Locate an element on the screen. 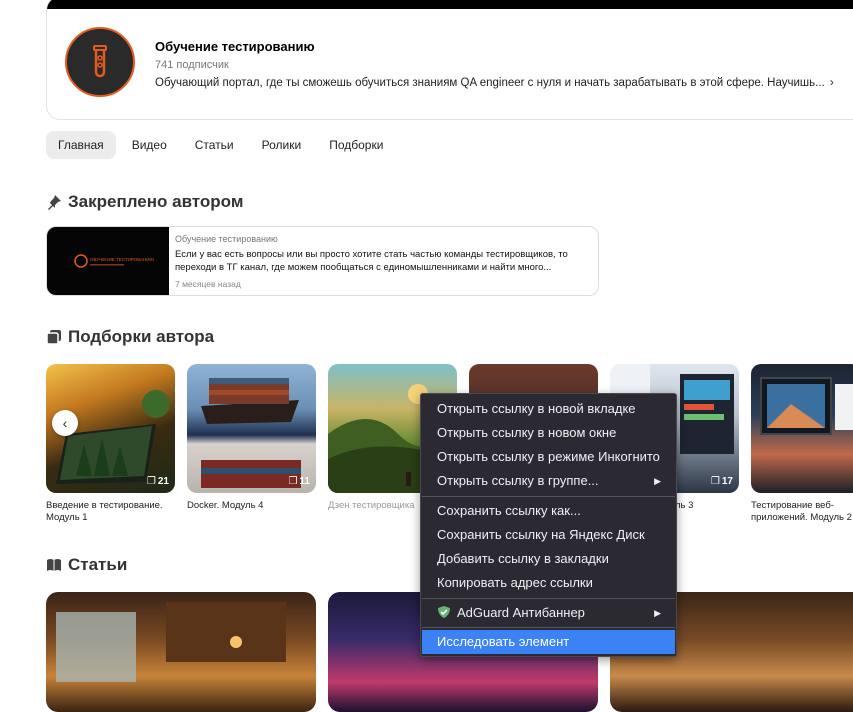 The image size is (853, 712). pinned-thumb-art: ОБУЧЕНИЕ ТЕСТИРОВАНИЮ is located at coordinates (114, 261).